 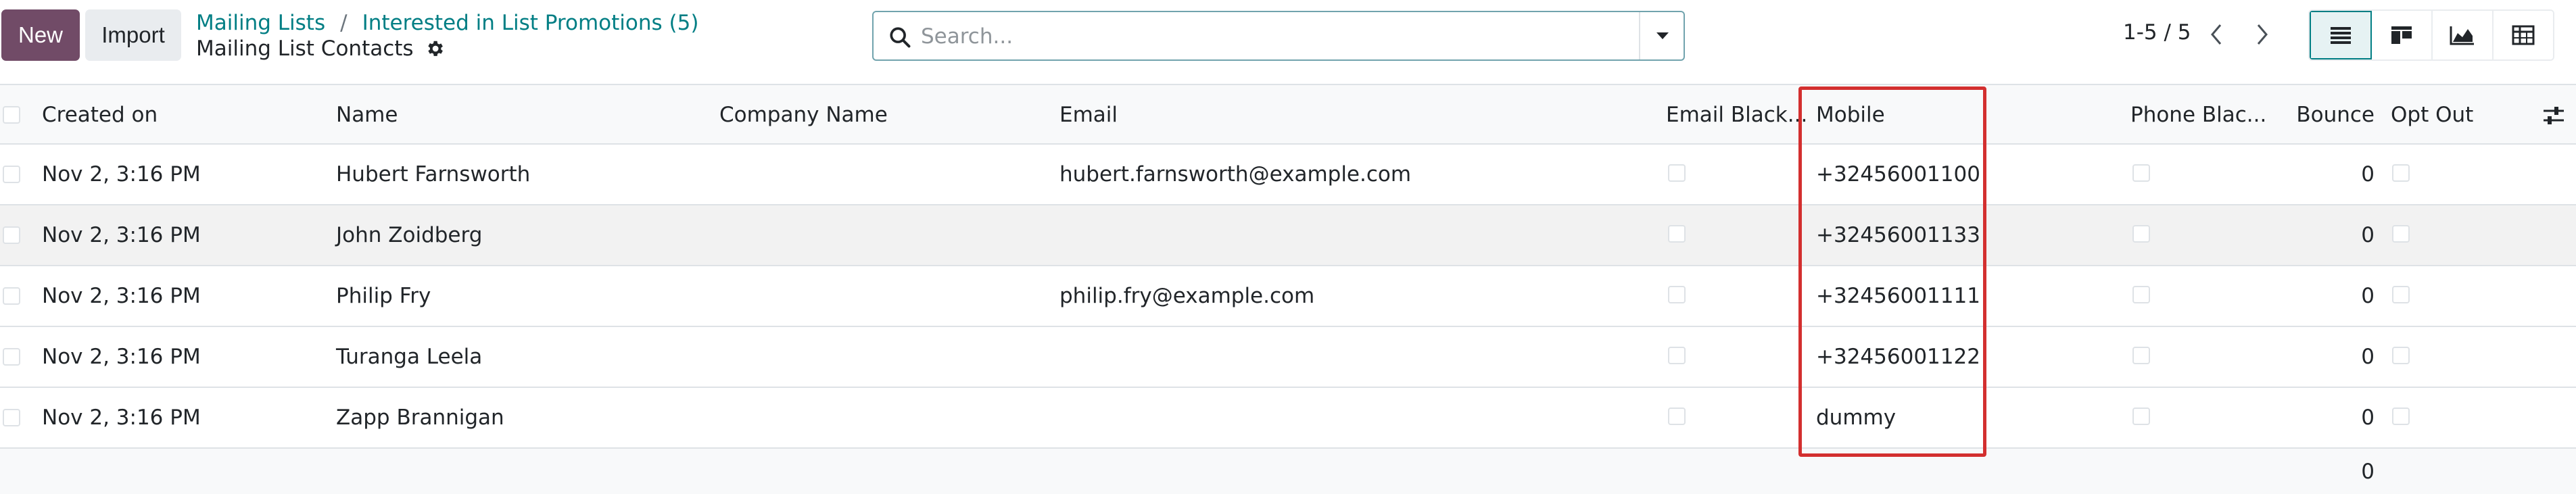 What do you see at coordinates (435, 49) in the screenshot?
I see `gear-icon` at bounding box center [435, 49].